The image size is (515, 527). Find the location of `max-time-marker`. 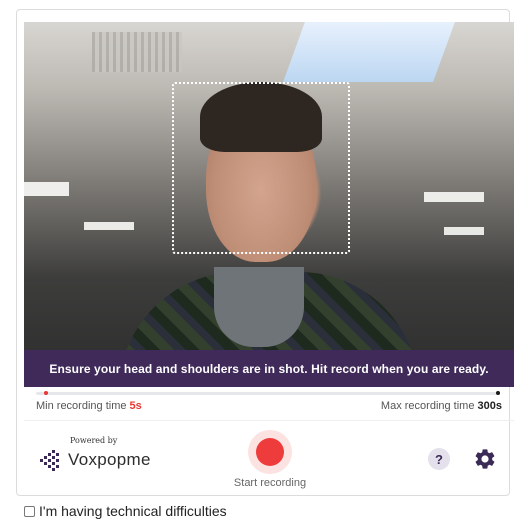

max-time-marker is located at coordinates (498, 393).